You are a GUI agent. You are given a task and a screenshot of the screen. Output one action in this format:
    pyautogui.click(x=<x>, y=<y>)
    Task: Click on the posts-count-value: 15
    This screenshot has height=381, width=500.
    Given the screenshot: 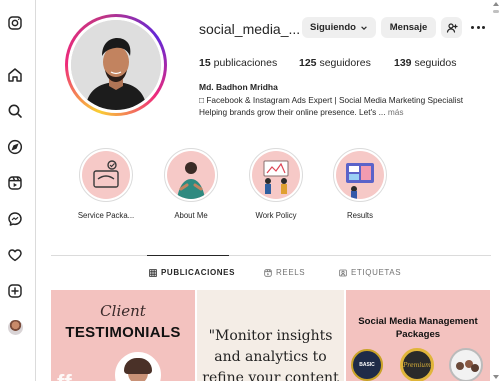 What is the action you would take?
    pyautogui.click(x=205, y=63)
    